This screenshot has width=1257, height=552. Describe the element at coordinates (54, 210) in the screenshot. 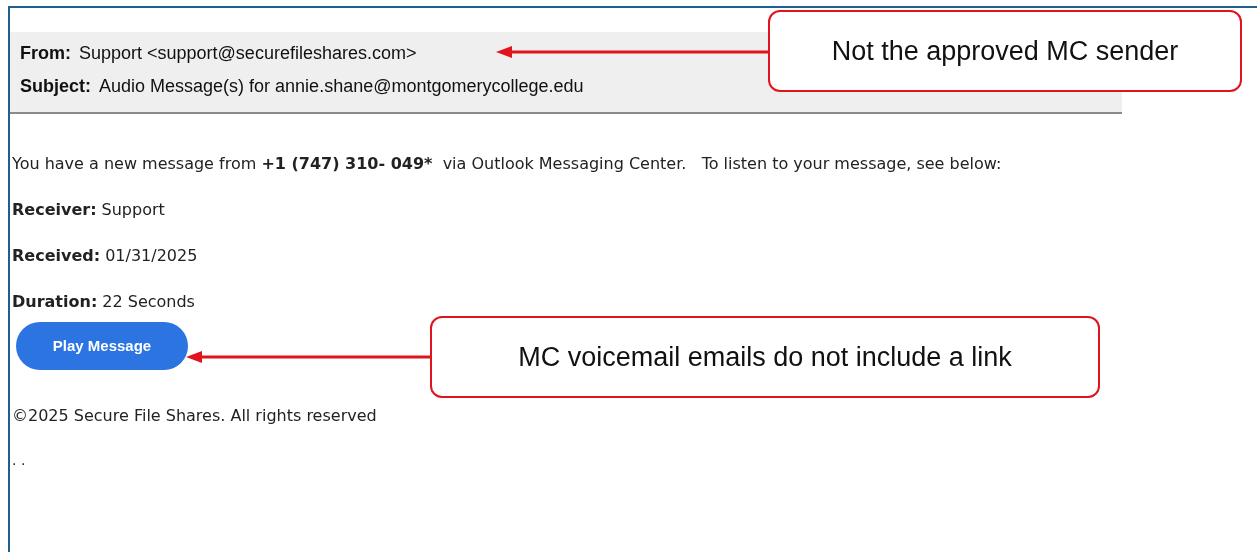

I see `detail-label: Receiver:` at that location.